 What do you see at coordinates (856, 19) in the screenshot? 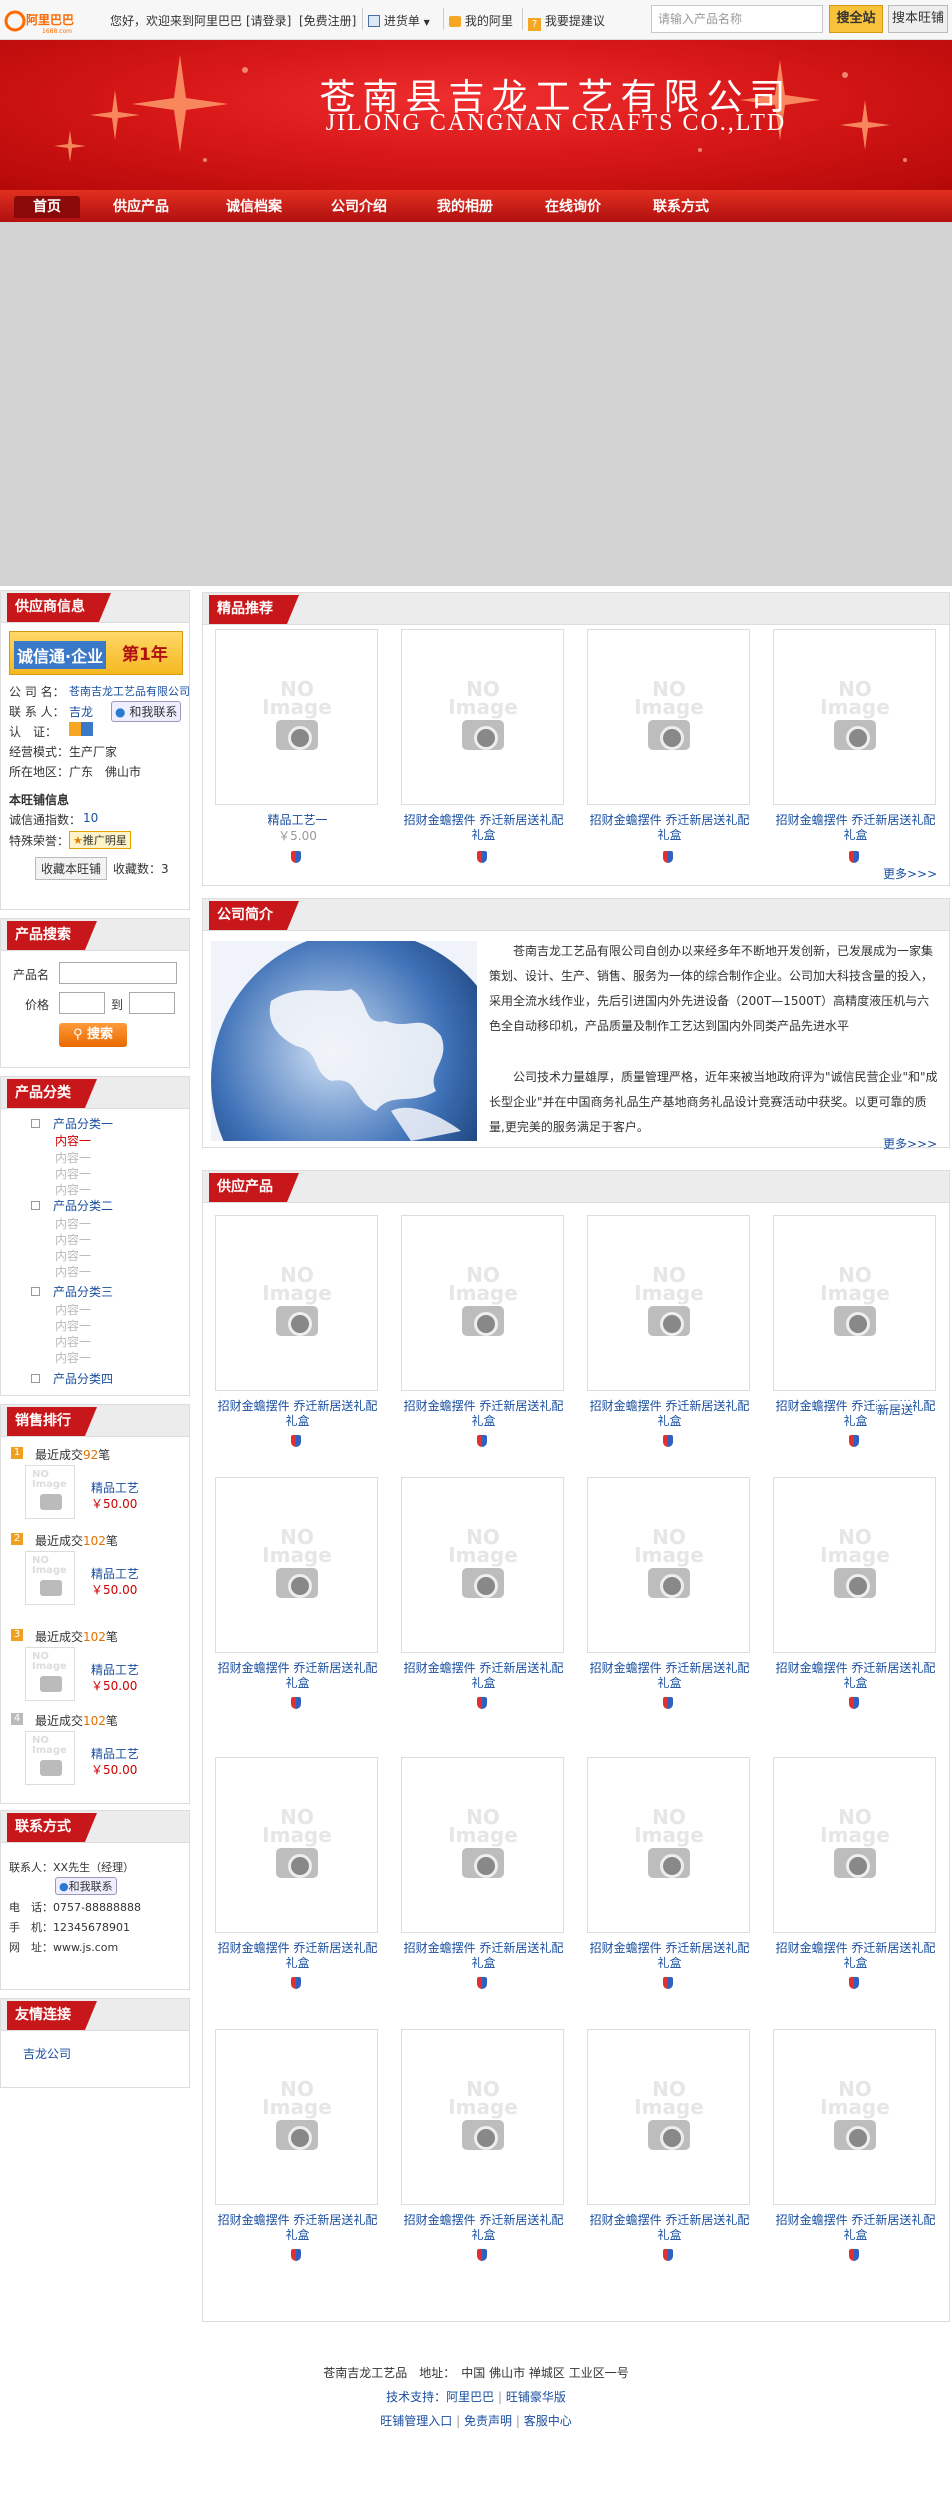
I see `search-all-button: 搜全站` at bounding box center [856, 19].